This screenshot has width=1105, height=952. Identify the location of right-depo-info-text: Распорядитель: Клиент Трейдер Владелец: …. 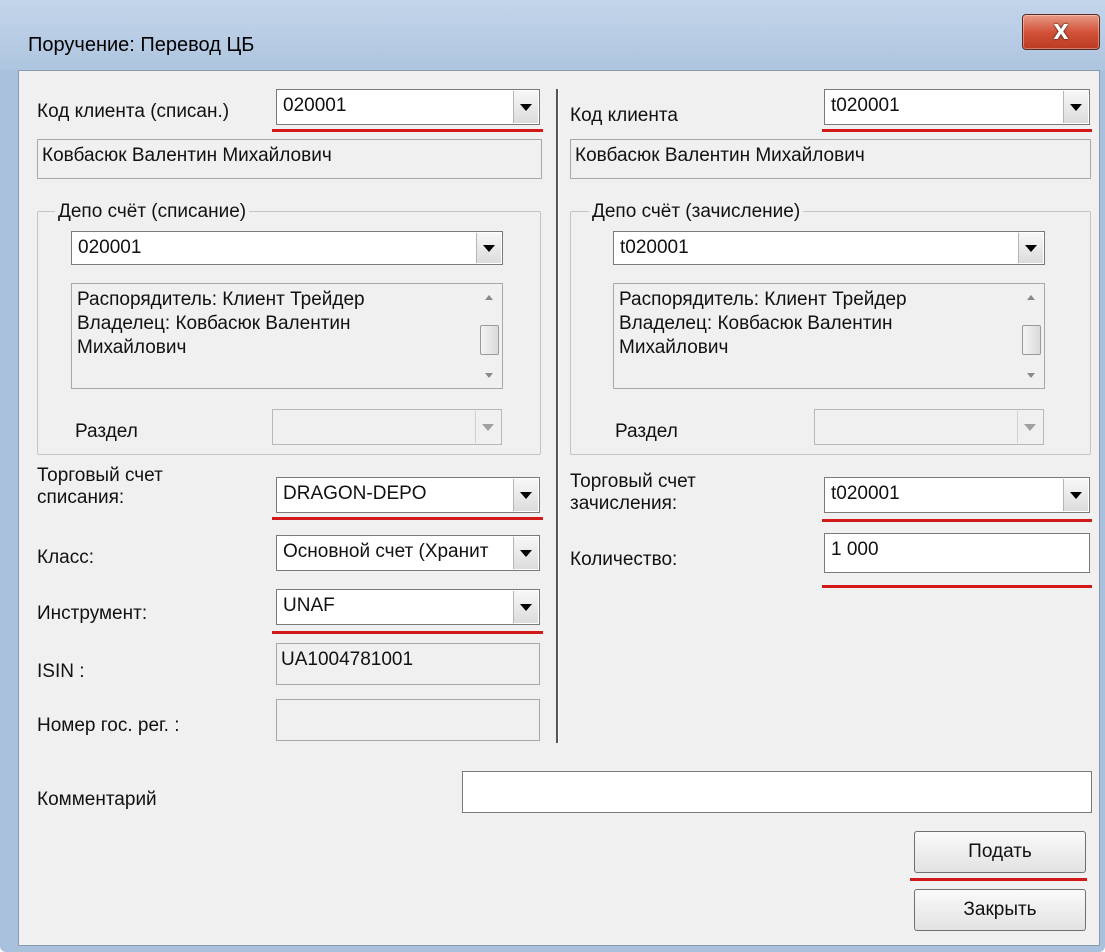
(763, 323).